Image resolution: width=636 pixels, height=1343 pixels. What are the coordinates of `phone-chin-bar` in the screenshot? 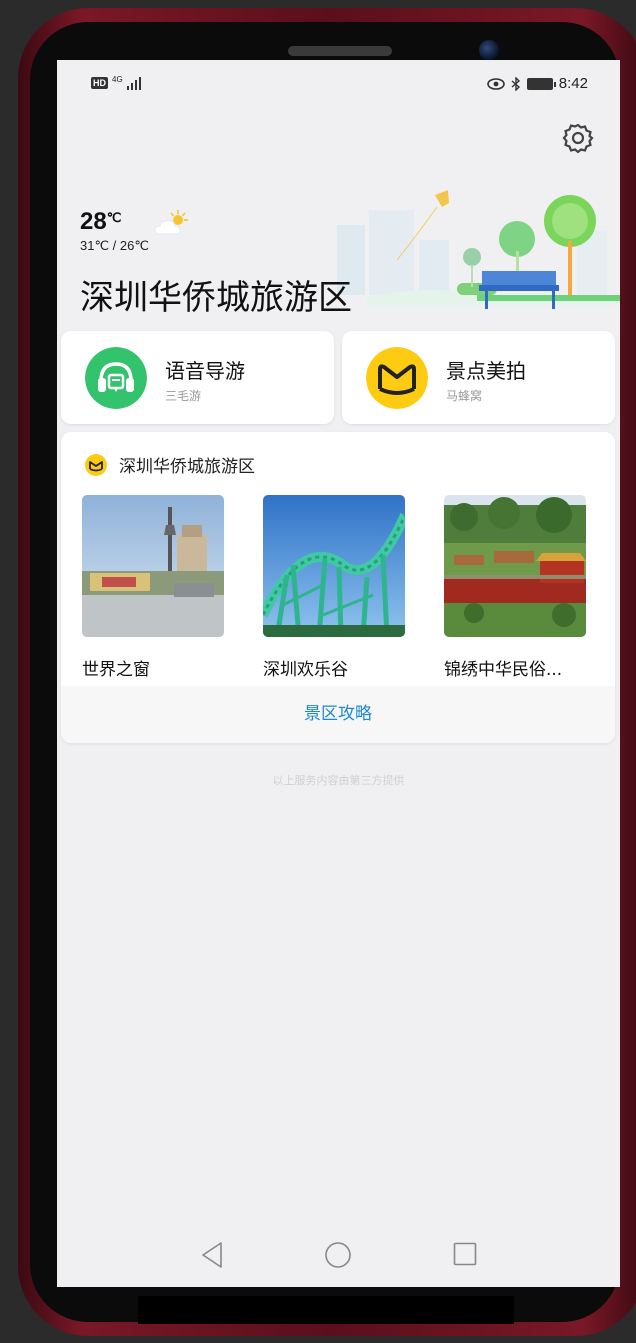 It's located at (326, 1310).